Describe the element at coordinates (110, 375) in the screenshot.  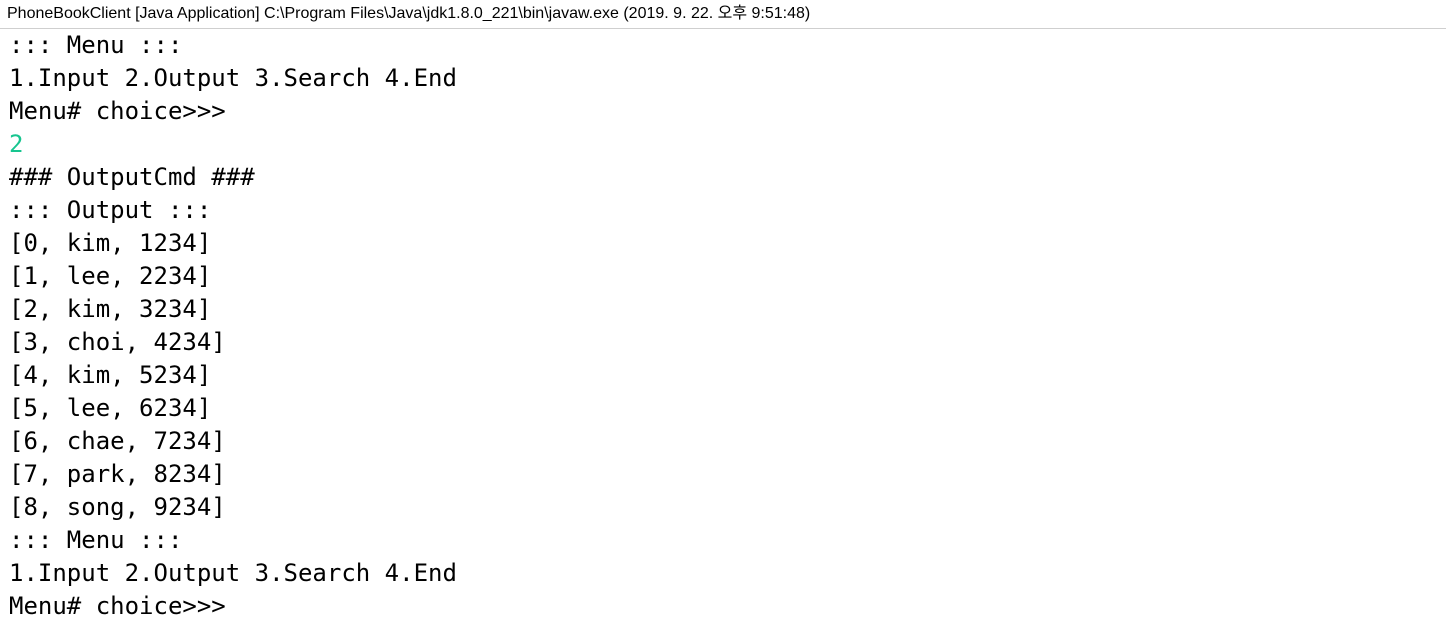
I see `console-output-line: [4, kim, 5234]` at that location.